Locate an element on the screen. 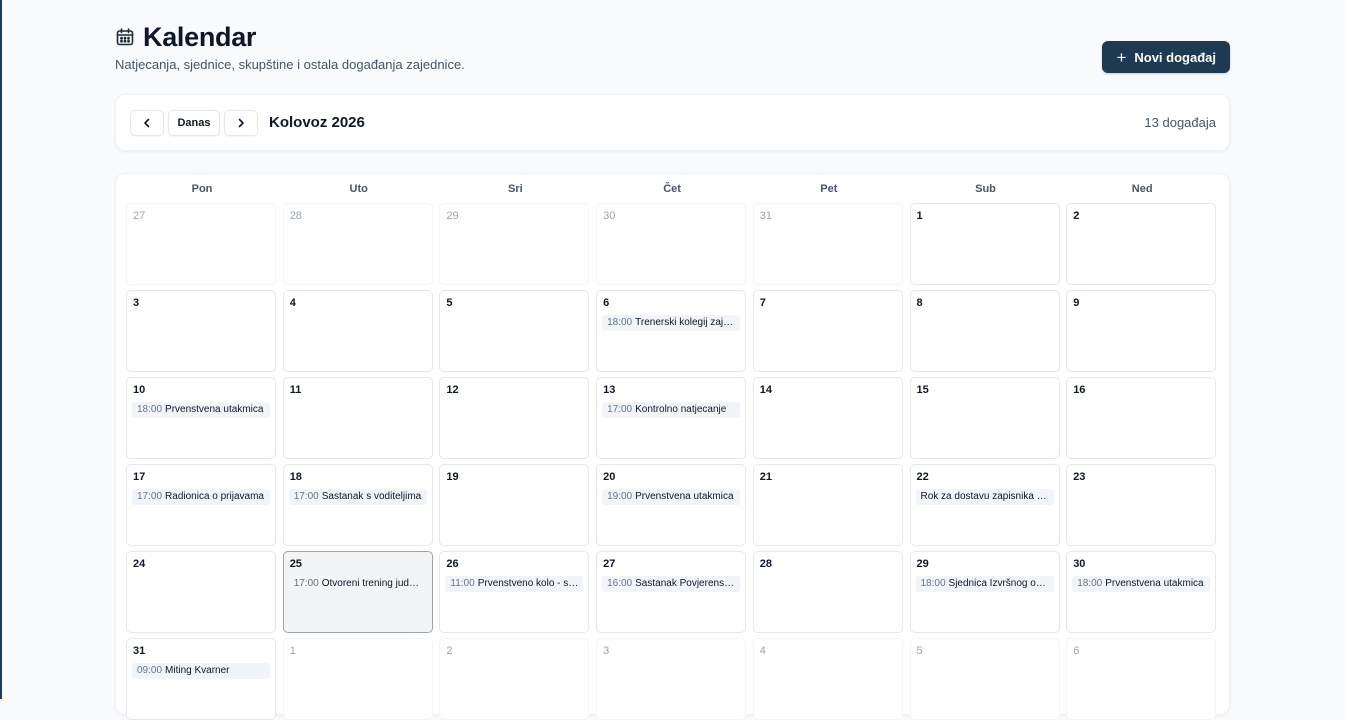 This screenshot has height=720, width=1345. day-cell: 31 09:00 Miting Kvarner is located at coordinates (201, 679).